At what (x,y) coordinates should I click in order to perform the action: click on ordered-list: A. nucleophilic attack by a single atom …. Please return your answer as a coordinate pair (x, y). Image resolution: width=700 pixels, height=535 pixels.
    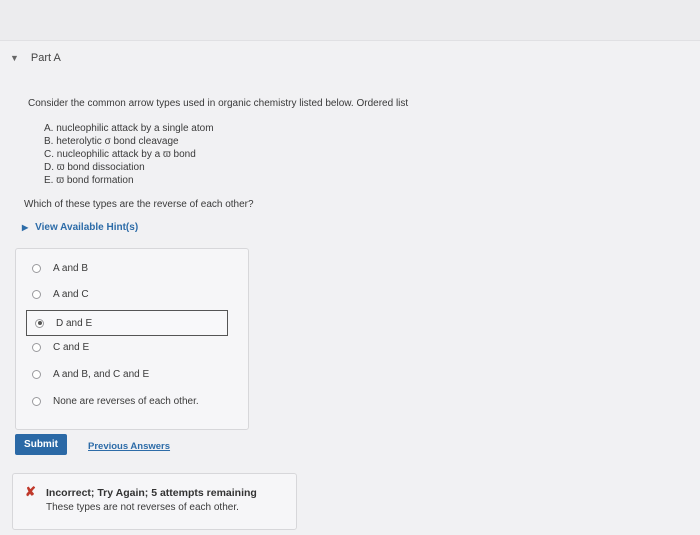
    Looking at the image, I should click on (129, 154).